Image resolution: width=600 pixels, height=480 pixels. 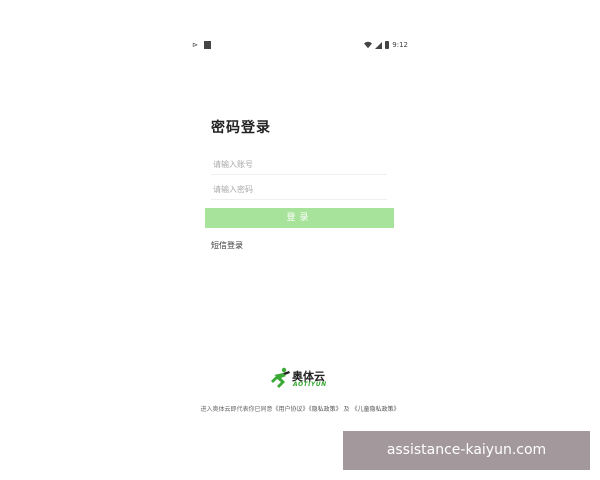 I want to click on page-title: 密码登录, so click(x=241, y=128).